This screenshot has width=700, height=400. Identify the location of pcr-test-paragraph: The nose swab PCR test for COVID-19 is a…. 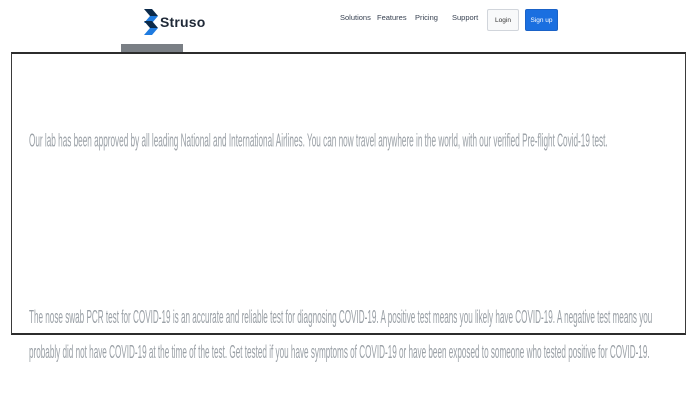
(341, 334).